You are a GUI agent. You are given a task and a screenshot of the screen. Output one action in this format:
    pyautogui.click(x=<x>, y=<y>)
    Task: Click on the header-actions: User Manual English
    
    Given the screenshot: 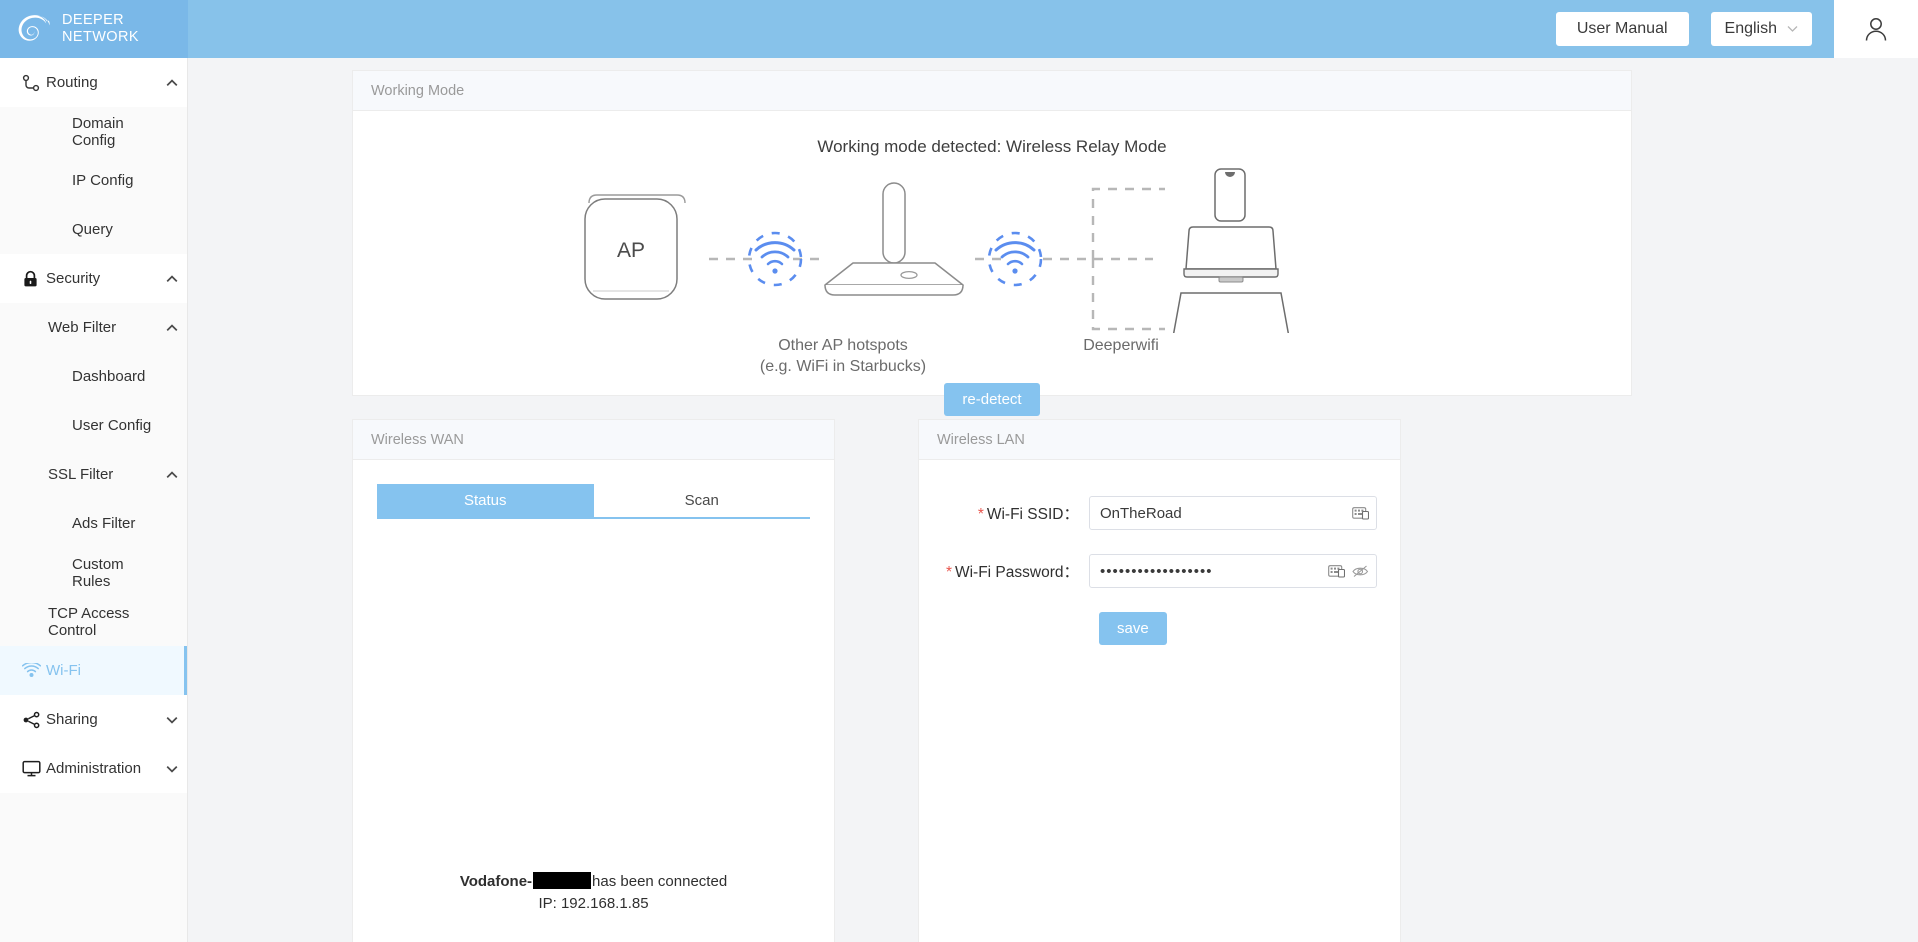 What is the action you would take?
    pyautogui.click(x=1736, y=29)
    